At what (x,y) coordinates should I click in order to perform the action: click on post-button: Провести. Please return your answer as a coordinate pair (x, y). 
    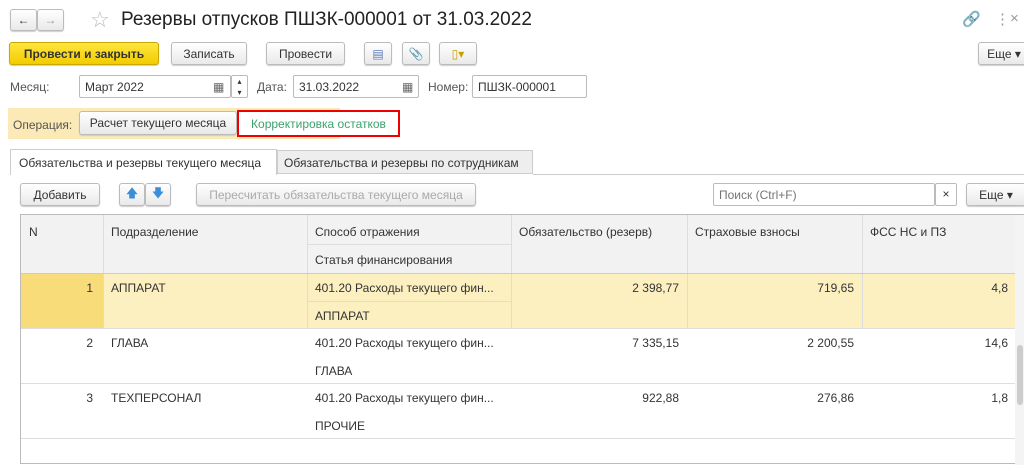
    Looking at the image, I should click on (305, 53).